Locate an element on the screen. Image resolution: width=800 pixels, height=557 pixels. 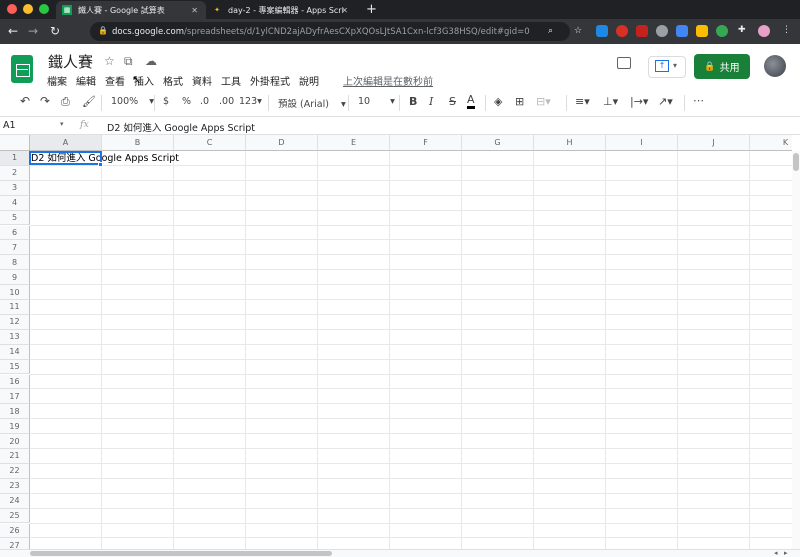
chevron-down-icon: ▾ is located at coordinates (62, 124).